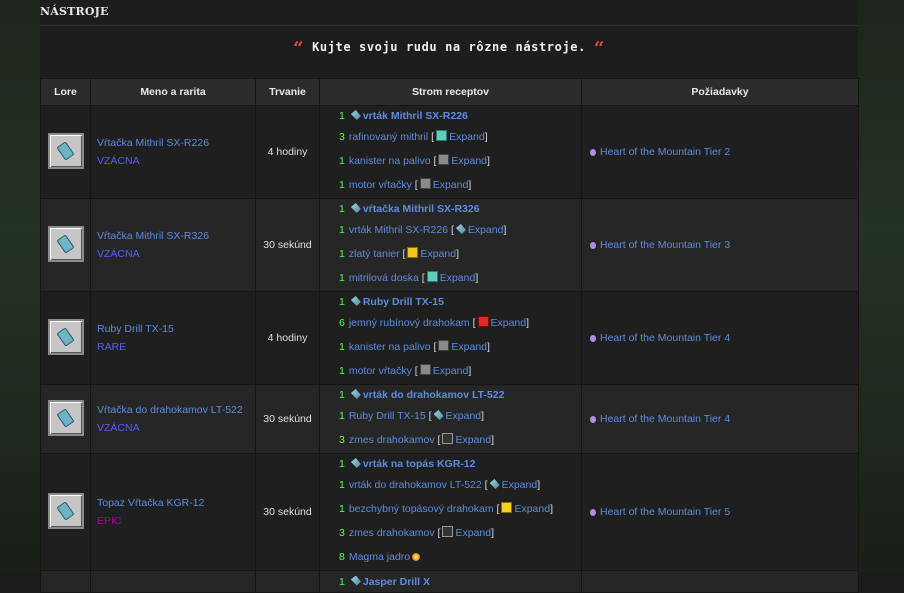 The image size is (904, 593). I want to click on requirements-cell: Heart of the Mountain Tier 3, so click(720, 245).